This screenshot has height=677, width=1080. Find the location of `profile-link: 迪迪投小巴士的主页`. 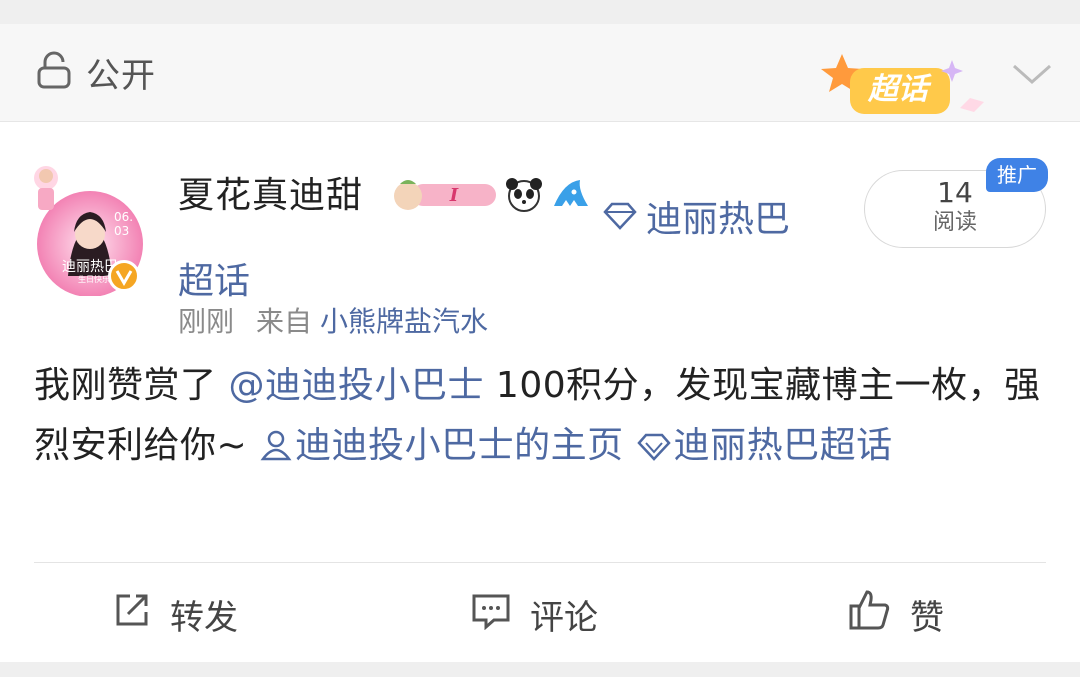

profile-link: 迪迪投小巴士的主页 is located at coordinates (441, 445).